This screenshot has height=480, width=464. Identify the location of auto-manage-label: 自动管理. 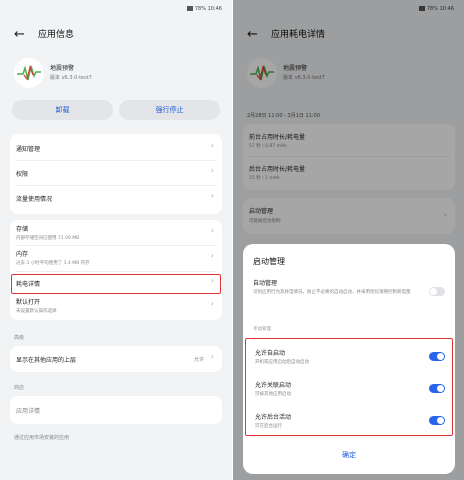
(265, 283).